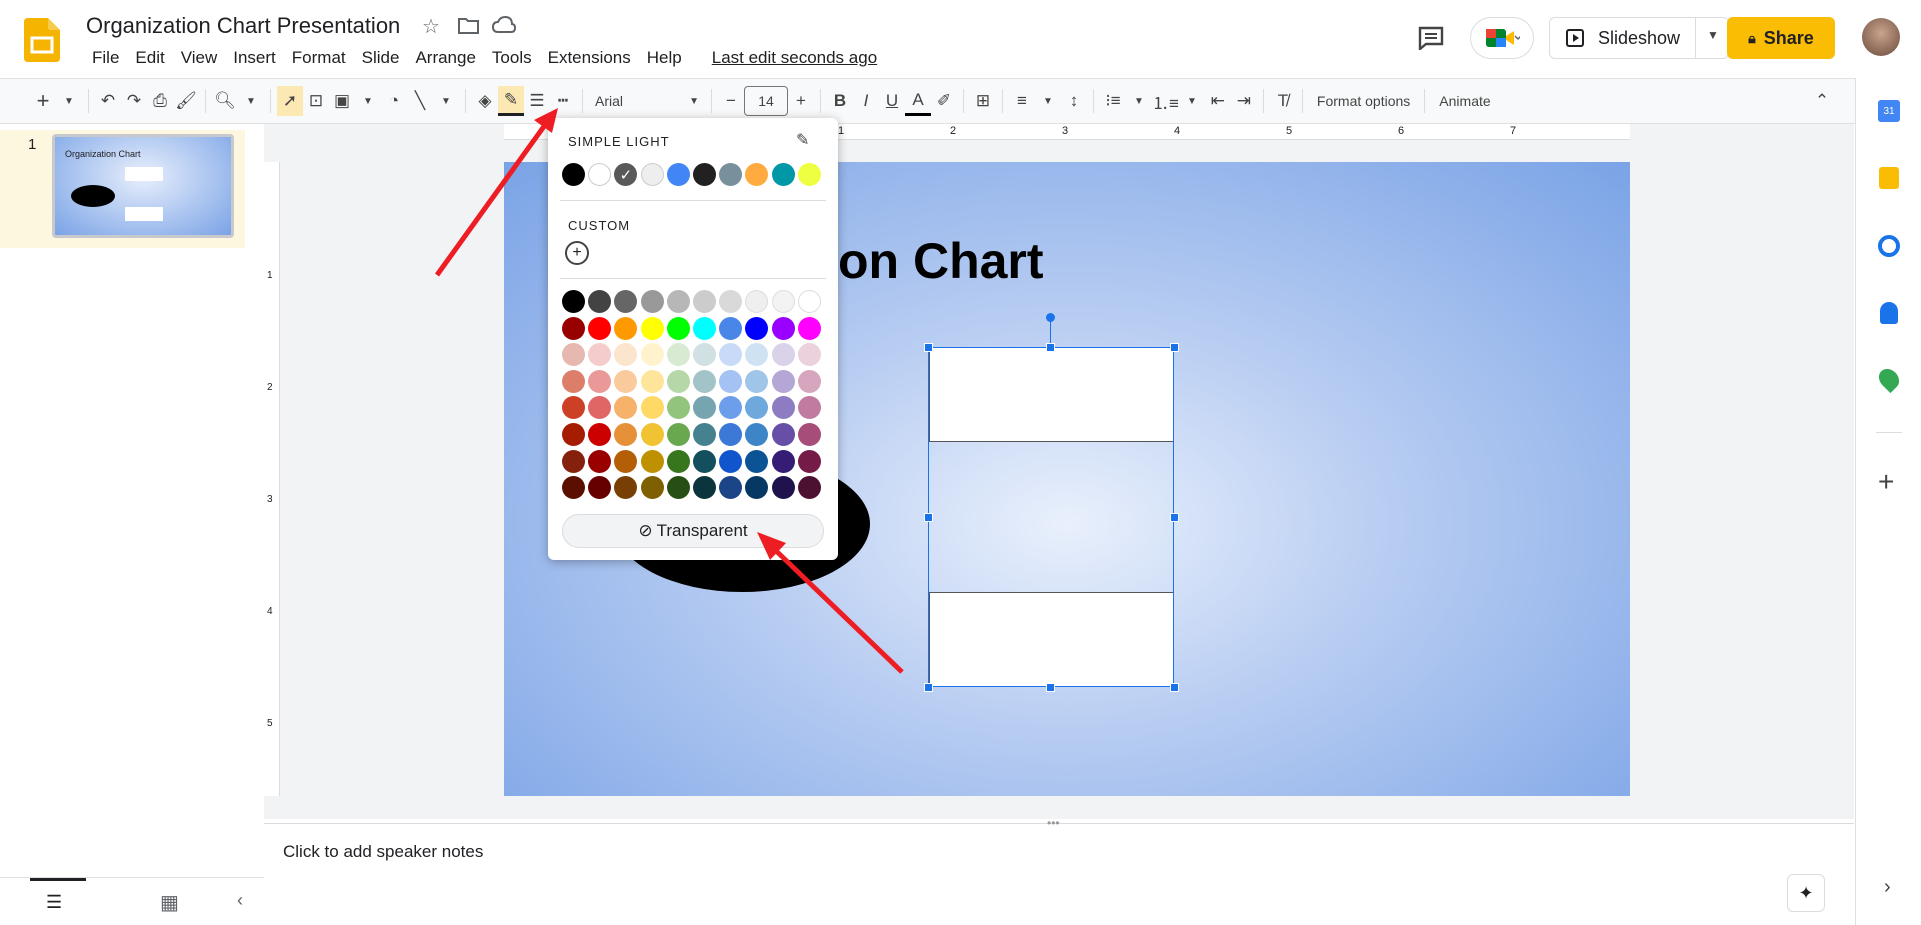 The height and width of the screenshot is (925, 1921). I want to click on arrow-head, so click(546, 120).